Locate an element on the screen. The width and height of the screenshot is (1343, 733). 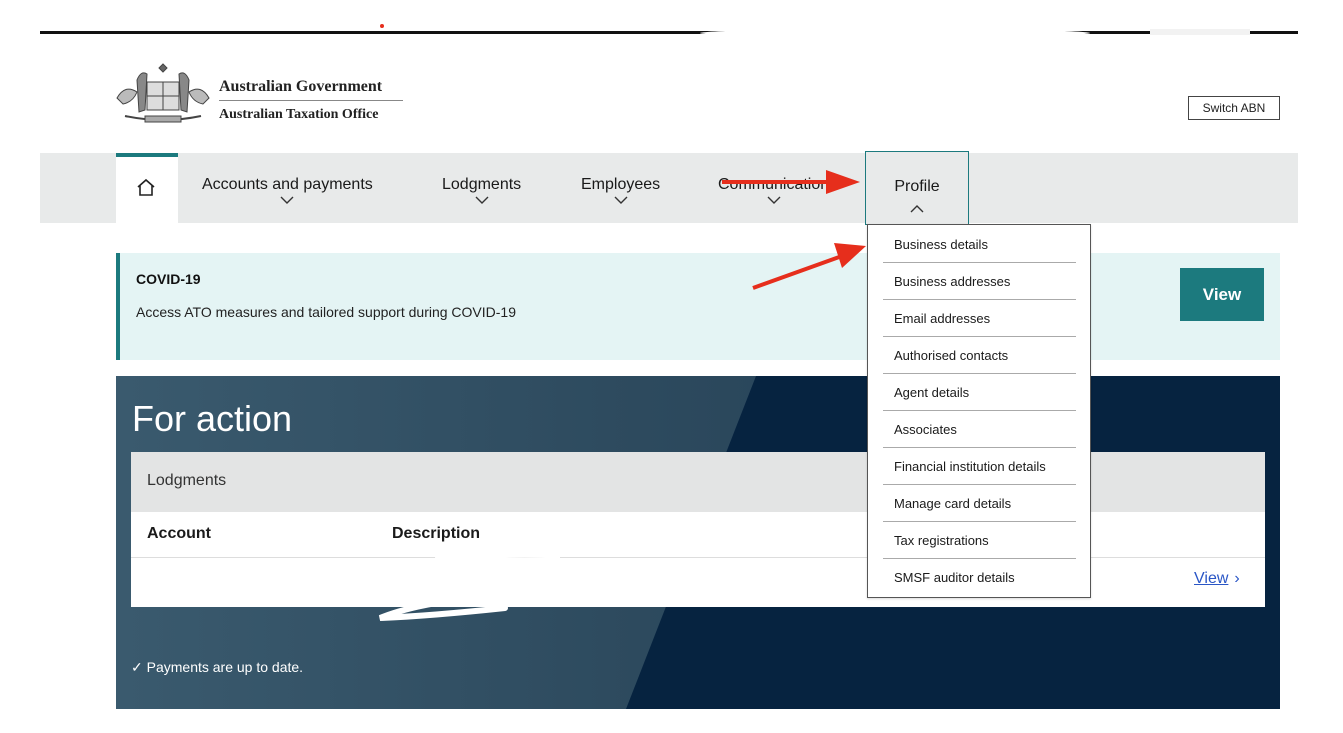
nav-label: Lodgments is located at coordinates (482, 184).